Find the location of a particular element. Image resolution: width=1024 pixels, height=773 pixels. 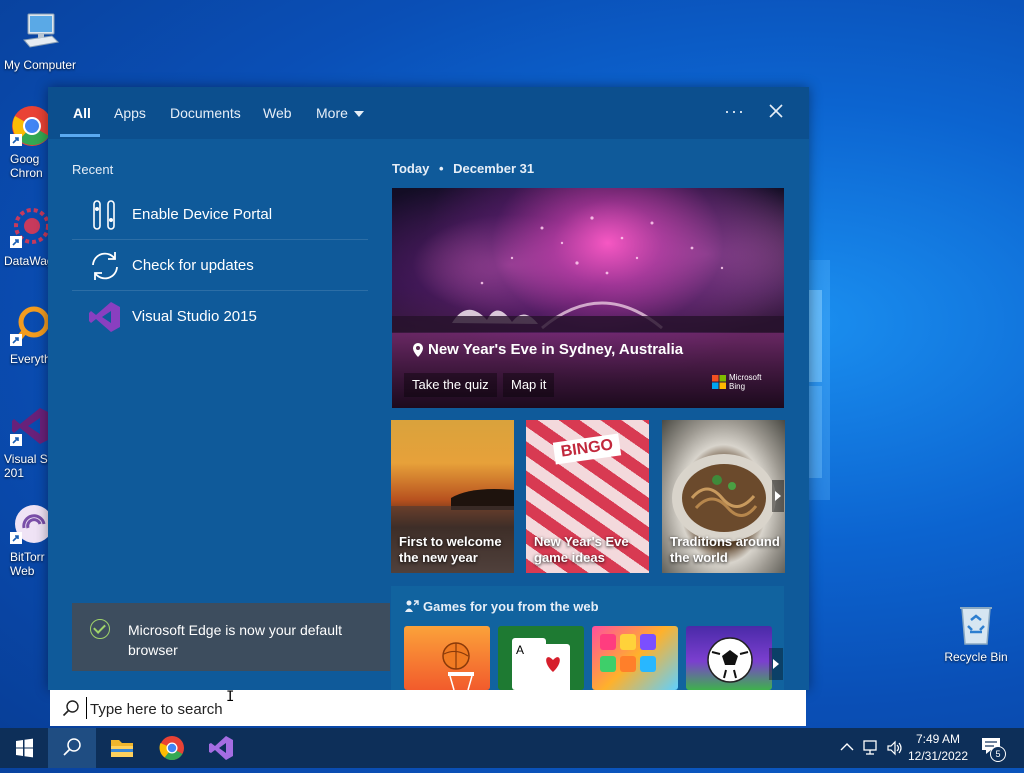

taskbar-file-explorer is located at coordinates (122, 748).